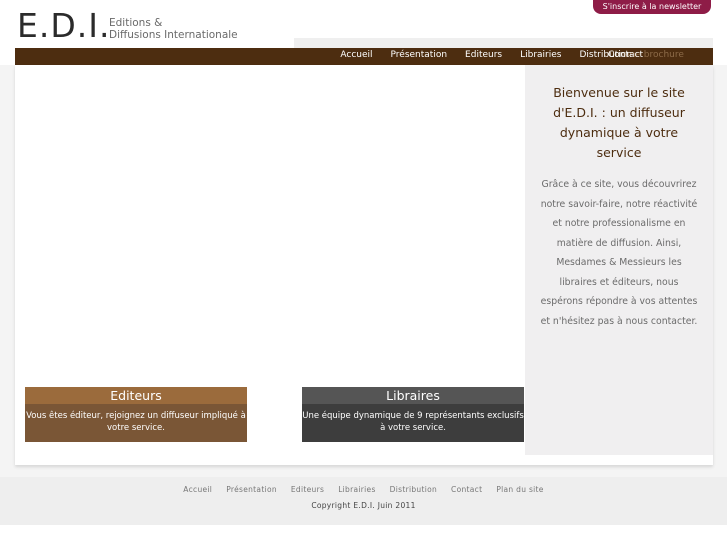 The image size is (727, 545). I want to click on newsletter-signup-link: S'inscrire à la newsletter, so click(652, 7).